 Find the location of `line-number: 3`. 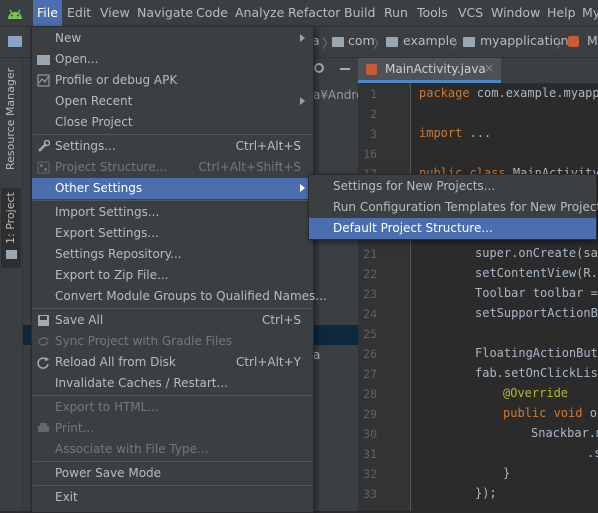

line-number: 3 is located at coordinates (373, 134).